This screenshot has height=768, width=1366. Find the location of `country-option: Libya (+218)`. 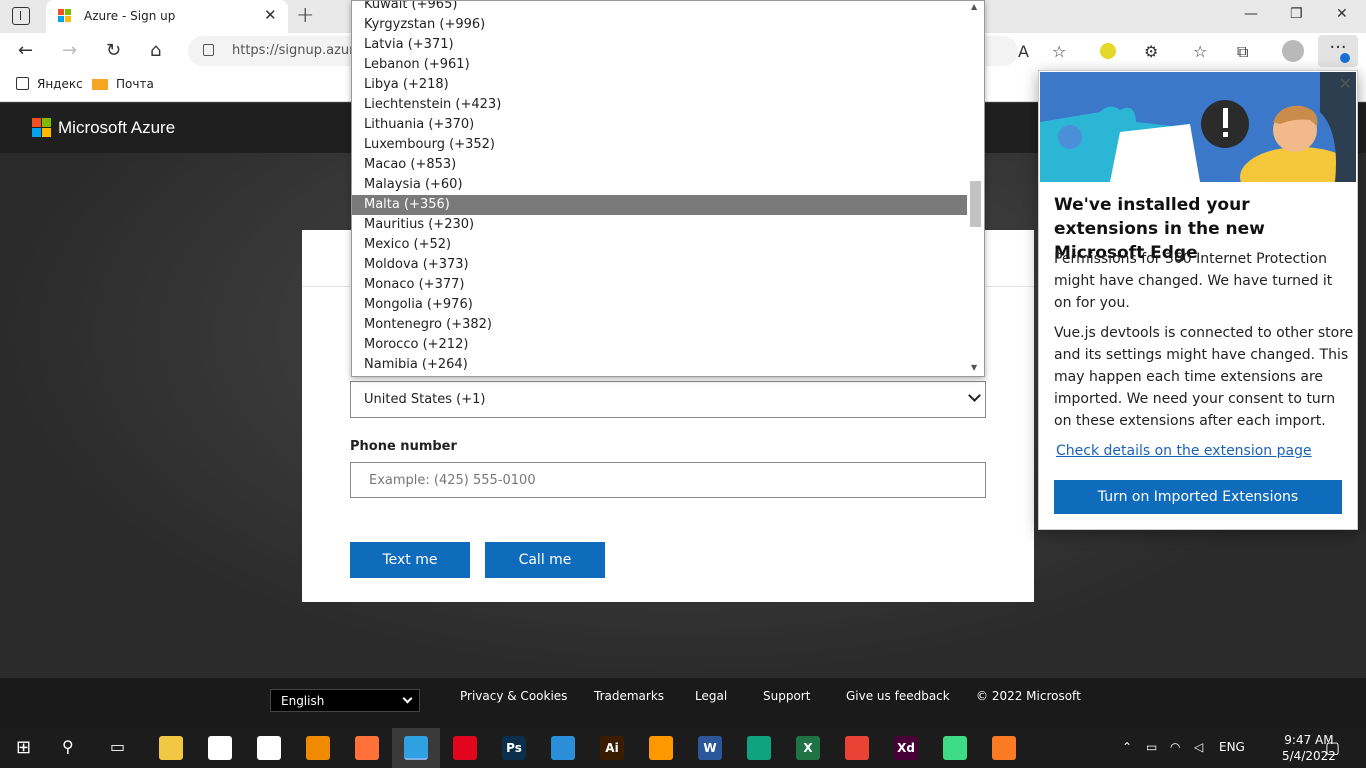

country-option: Libya (+218) is located at coordinates (660, 85).